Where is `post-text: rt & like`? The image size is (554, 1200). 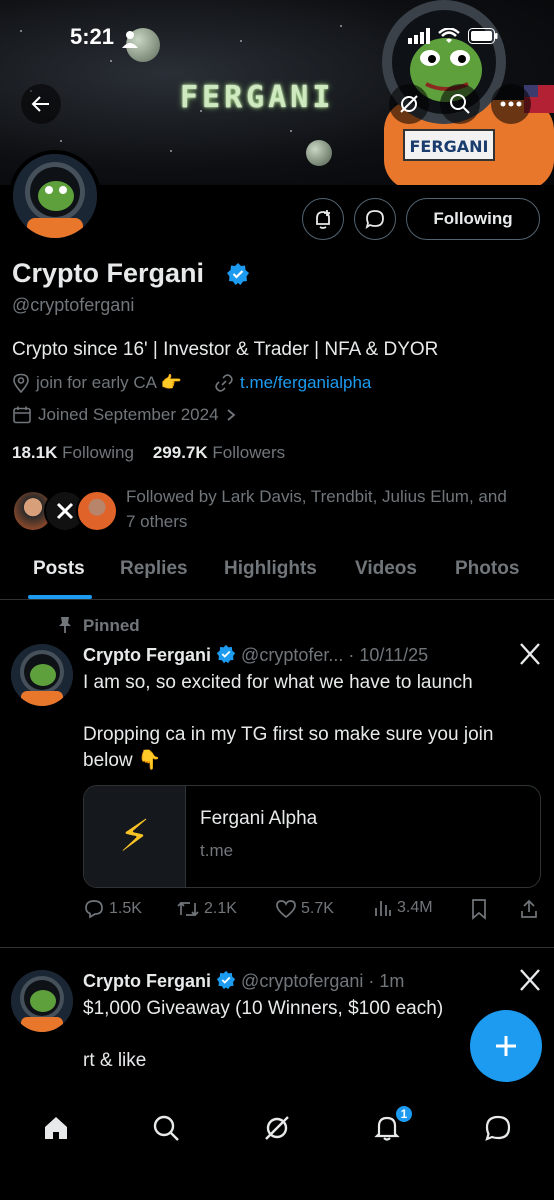 post-text: rt & like is located at coordinates (115, 1060).